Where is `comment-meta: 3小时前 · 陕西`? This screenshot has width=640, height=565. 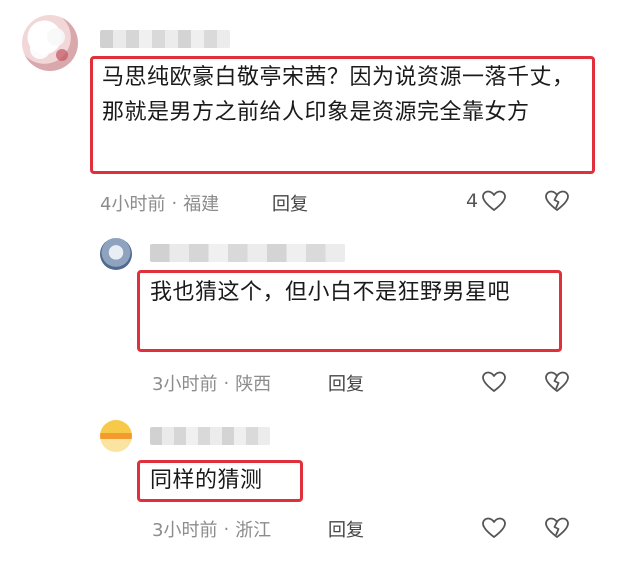 comment-meta: 3小时前 · 陕西 is located at coordinates (211, 383).